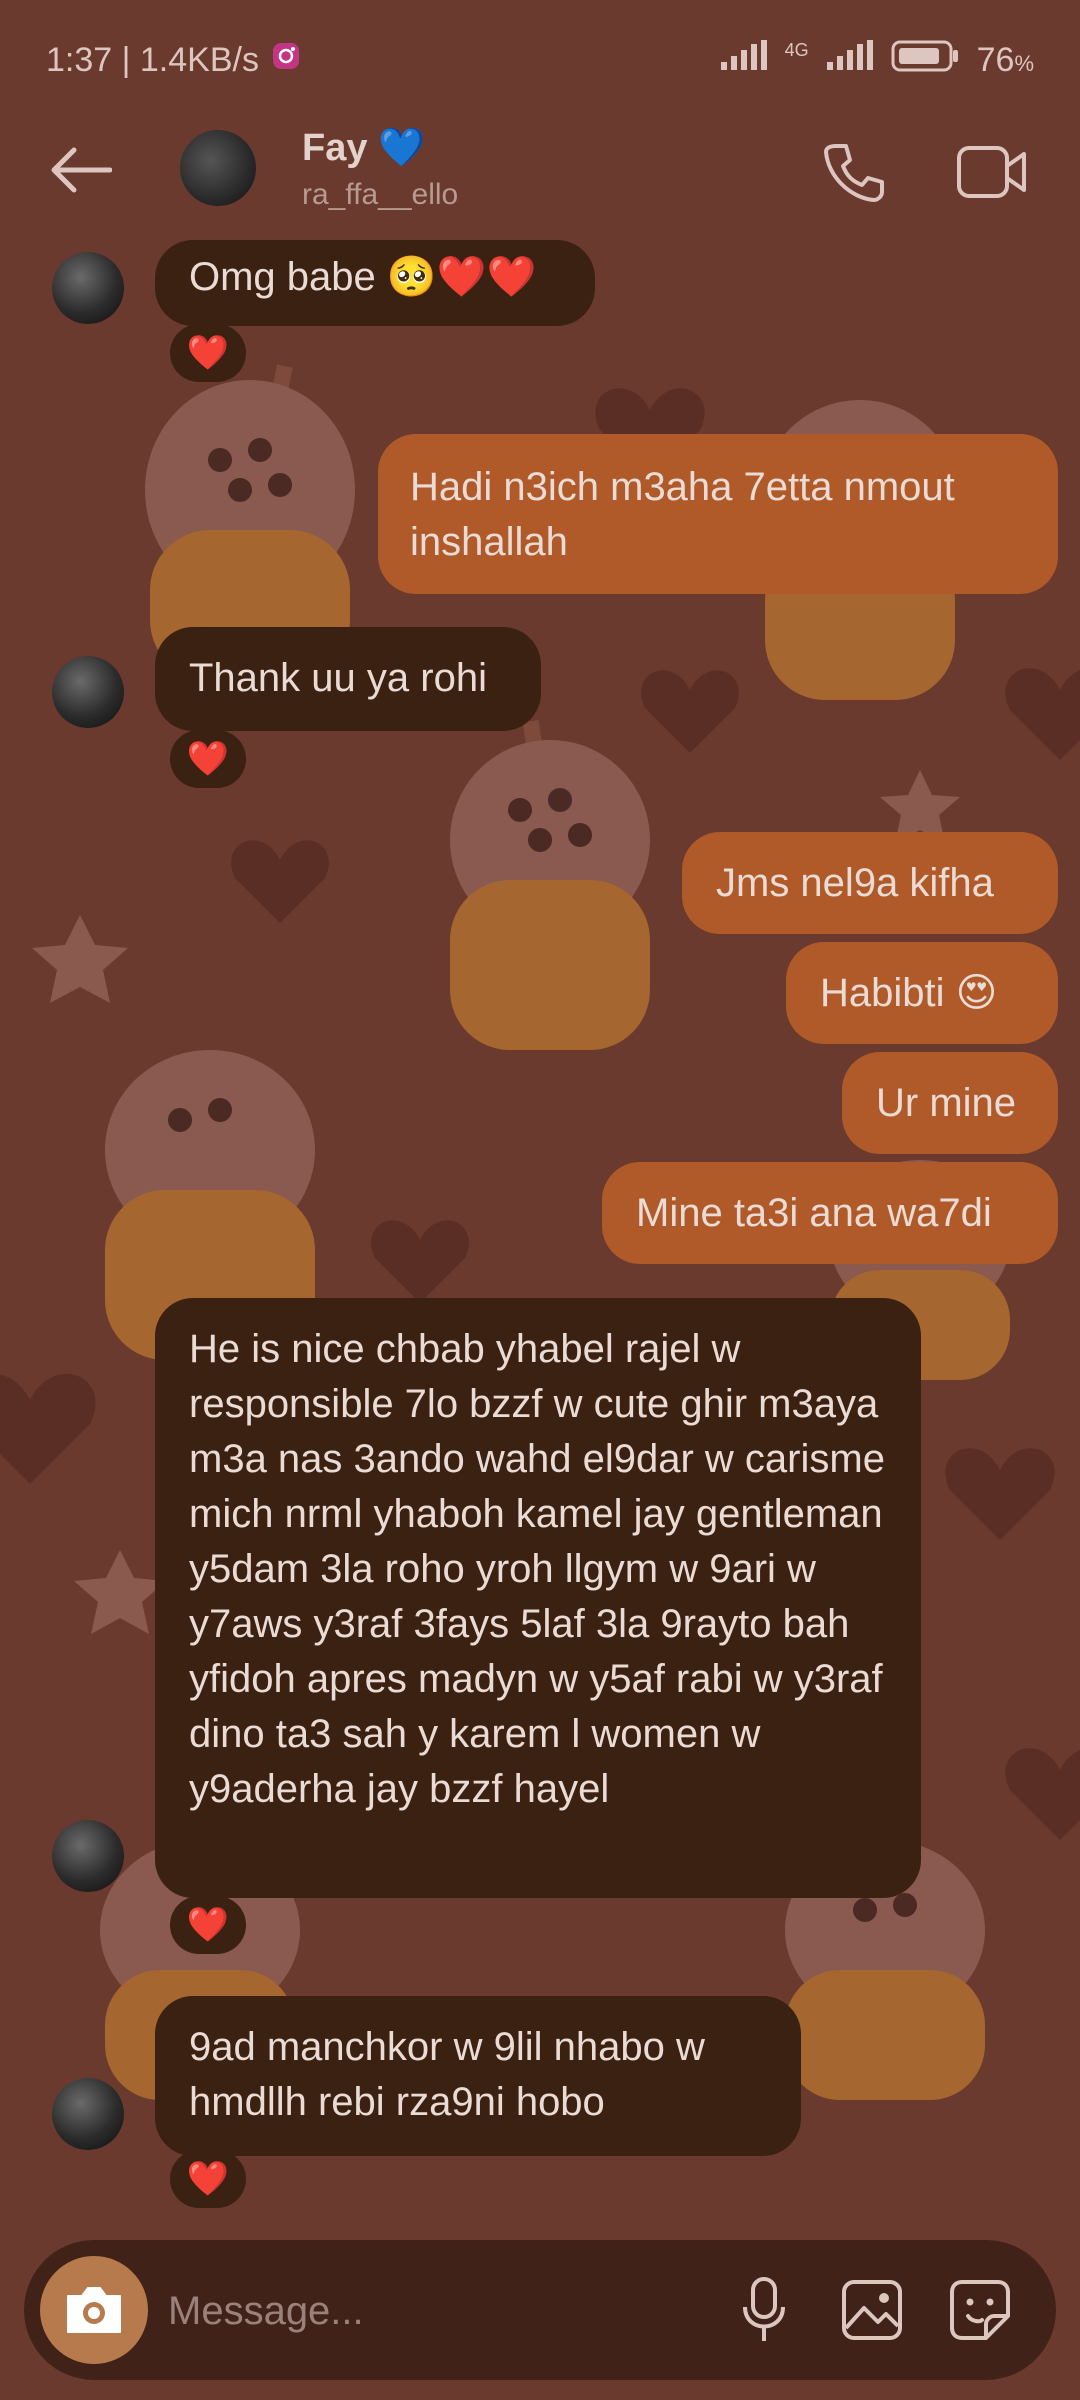 The image size is (1080, 2400). I want to click on status-bar: 1:37 | 1.4KB/s 4G 76%, so click(540, 60).